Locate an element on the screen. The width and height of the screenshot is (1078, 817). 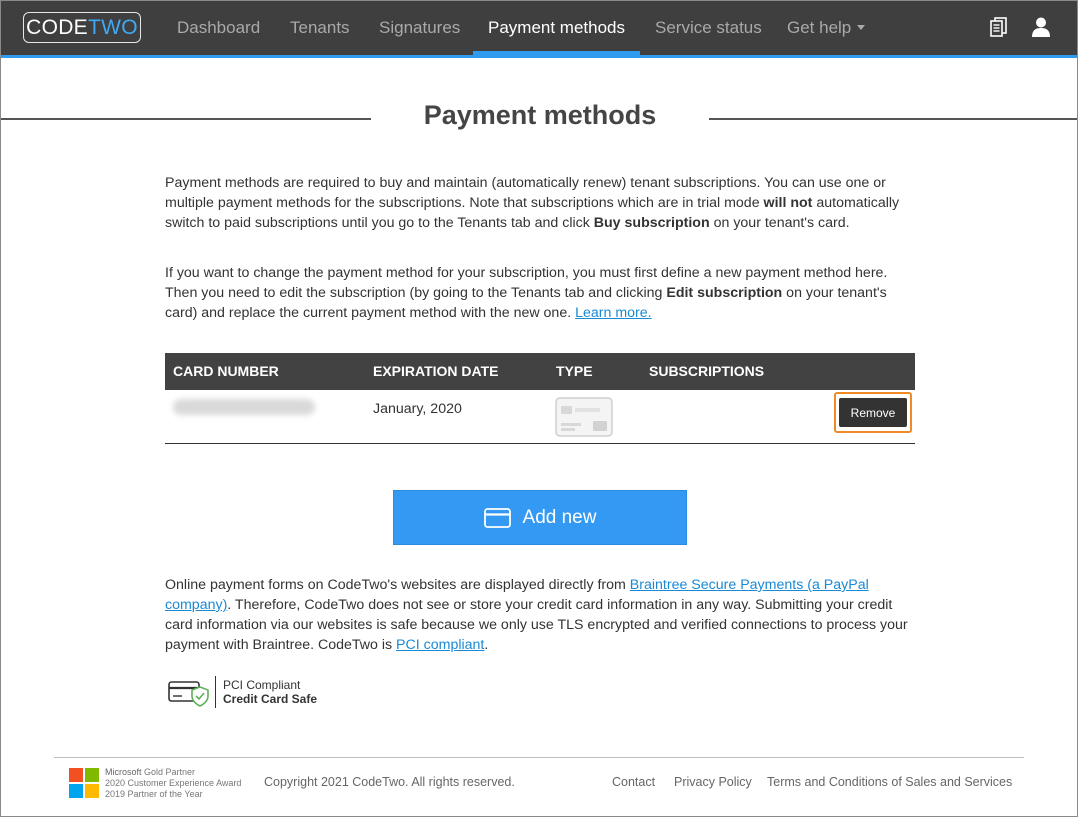
add-new-button: Add new is located at coordinates (540, 517).